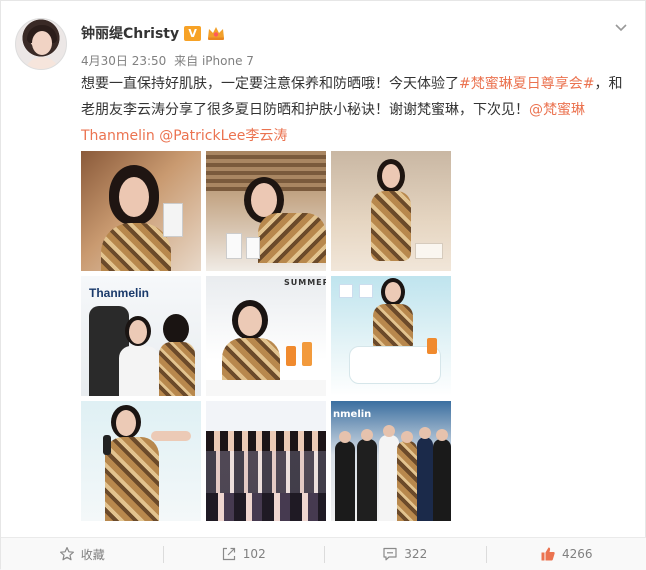 This screenshot has height=570, width=646. I want to click on author-name: 钟丽缇Christy, so click(130, 33).